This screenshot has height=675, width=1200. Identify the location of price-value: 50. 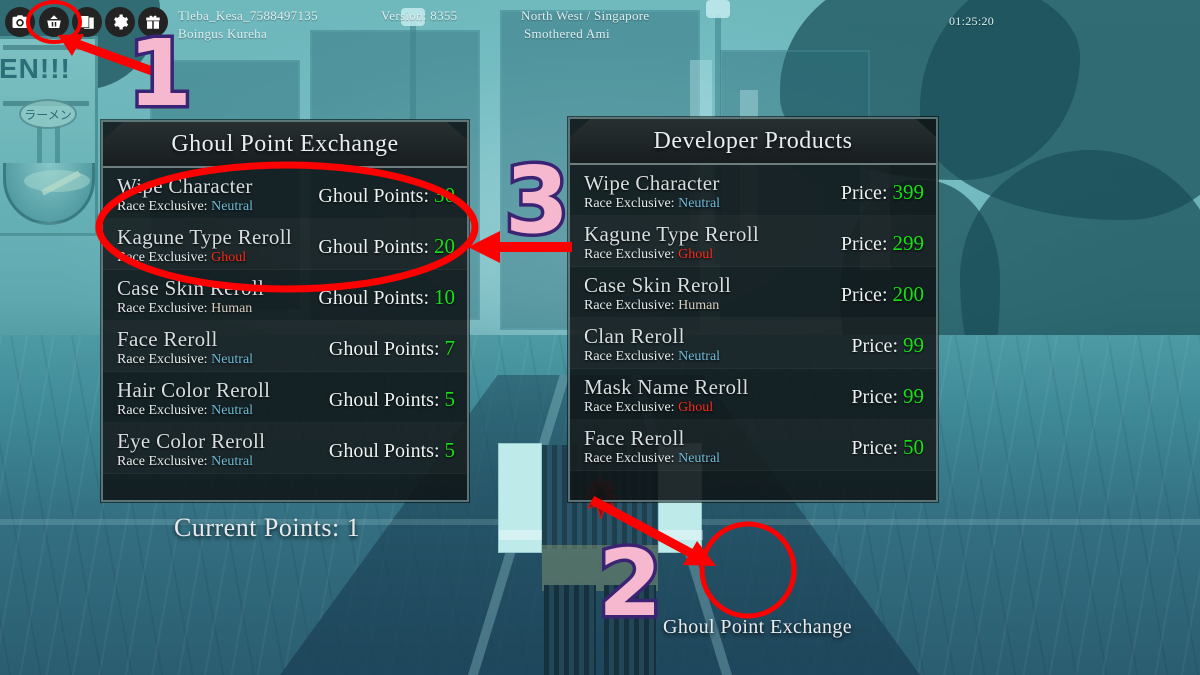
(913, 446).